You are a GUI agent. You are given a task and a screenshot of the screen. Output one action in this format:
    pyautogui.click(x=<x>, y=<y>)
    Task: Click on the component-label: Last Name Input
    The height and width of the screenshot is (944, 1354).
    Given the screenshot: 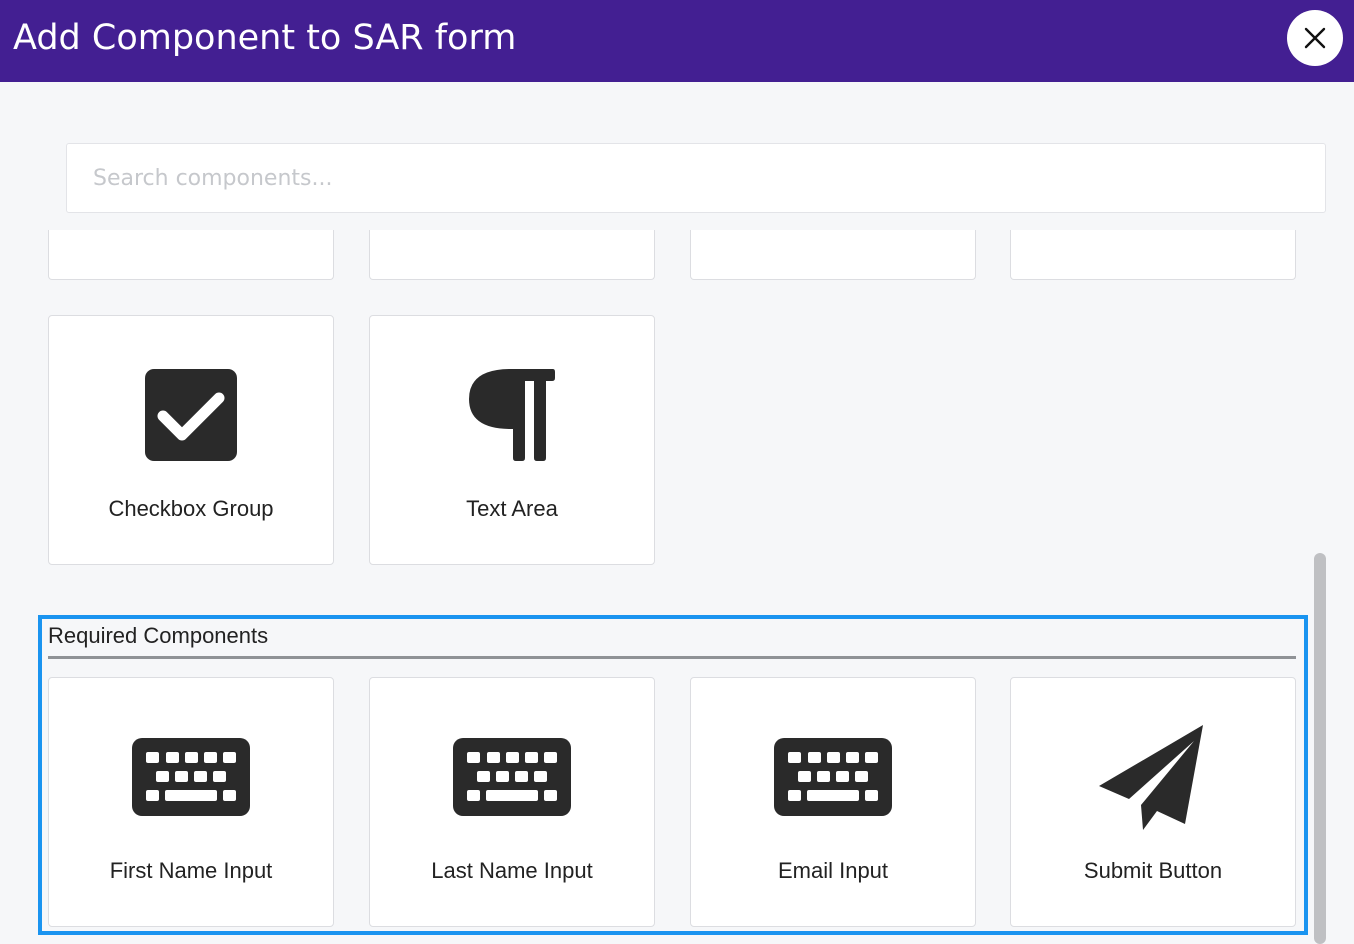 What is the action you would take?
    pyautogui.click(x=512, y=870)
    